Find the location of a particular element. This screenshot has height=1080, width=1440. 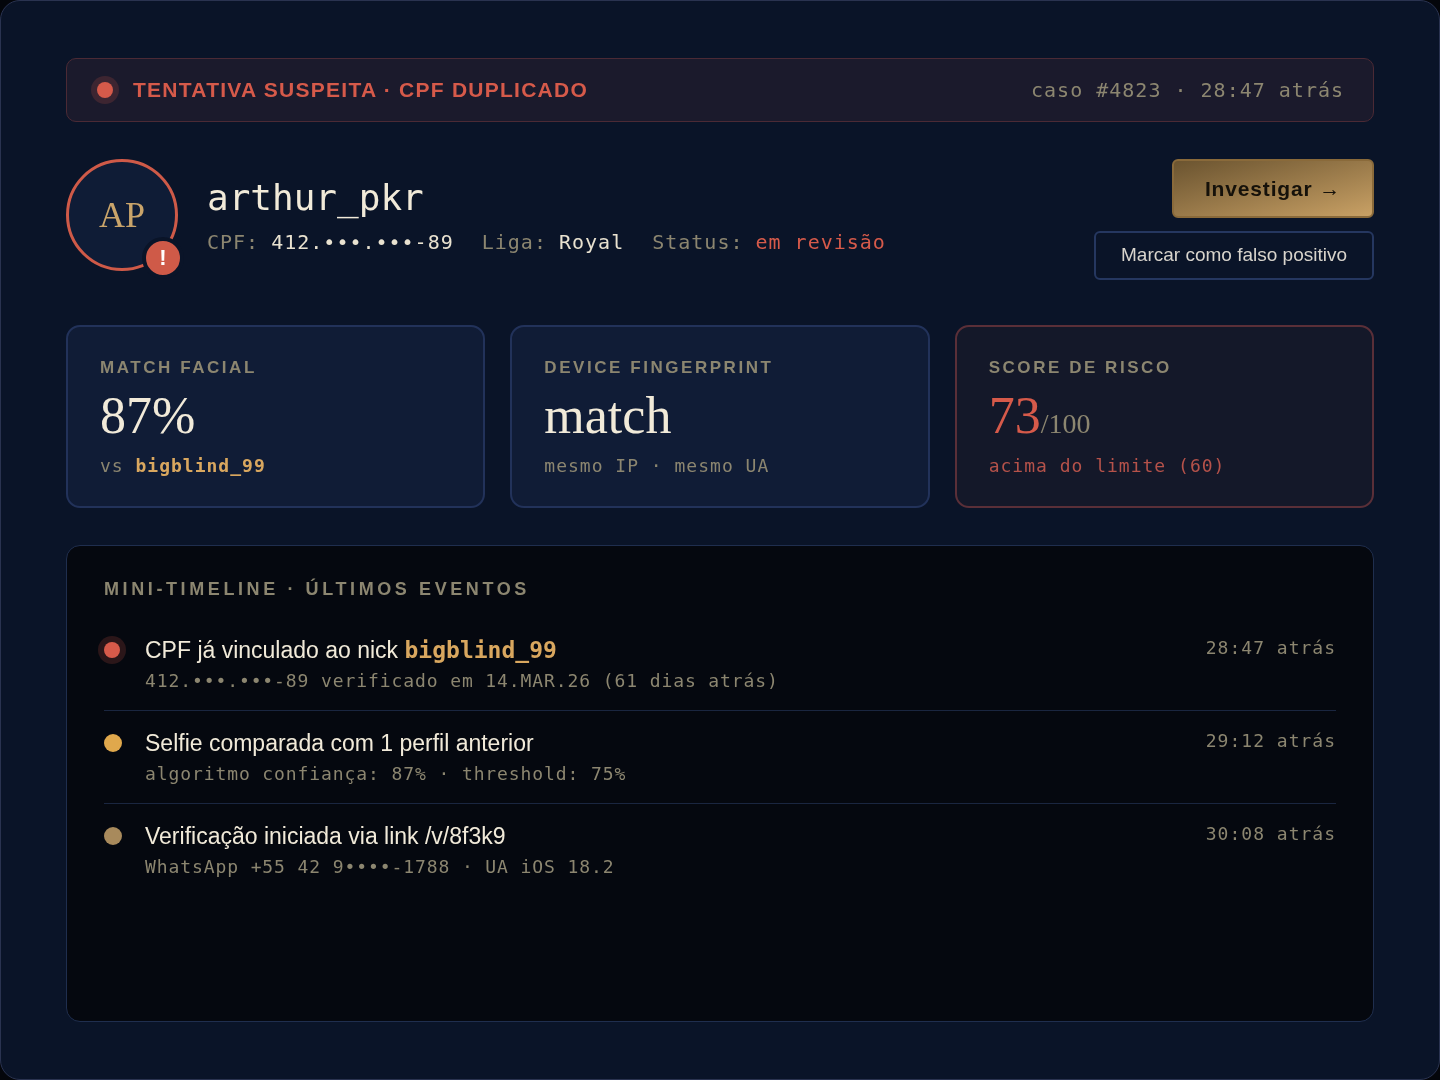

event-title: Selfie comparada com 1 perfil anterior is located at coordinates (340, 743).